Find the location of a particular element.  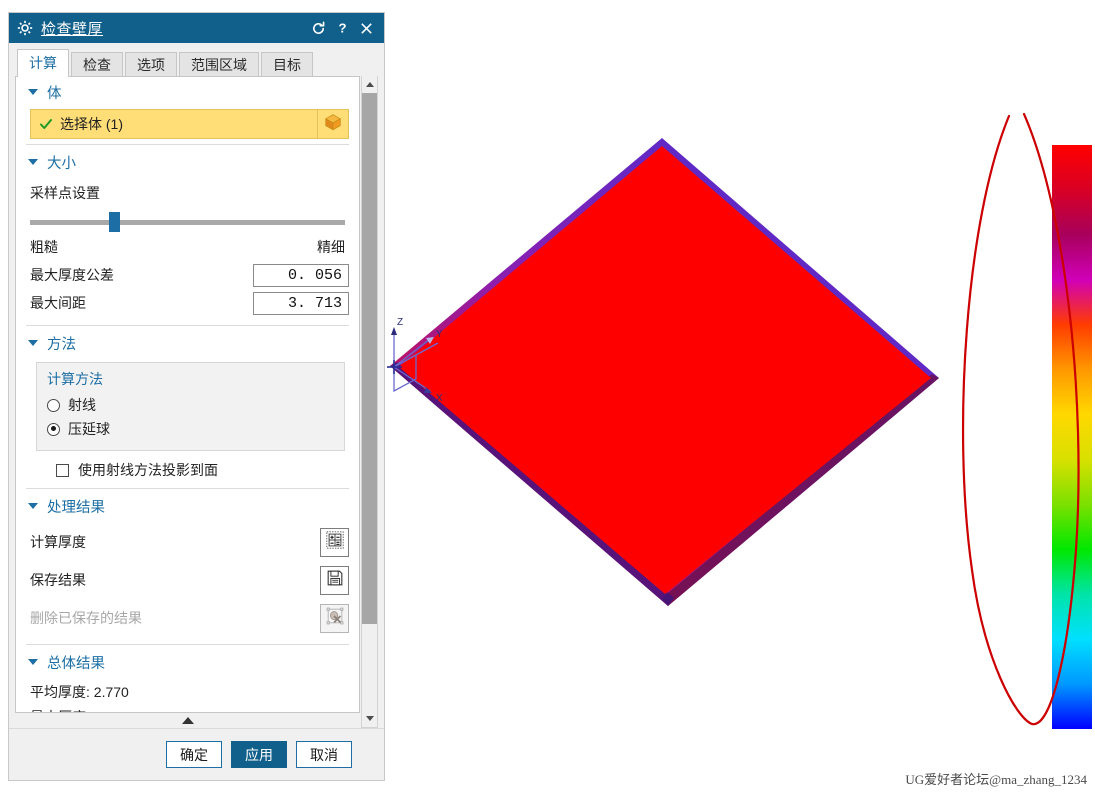

calculate-thickness-row: 计算厚度 is located at coordinates (189, 542).